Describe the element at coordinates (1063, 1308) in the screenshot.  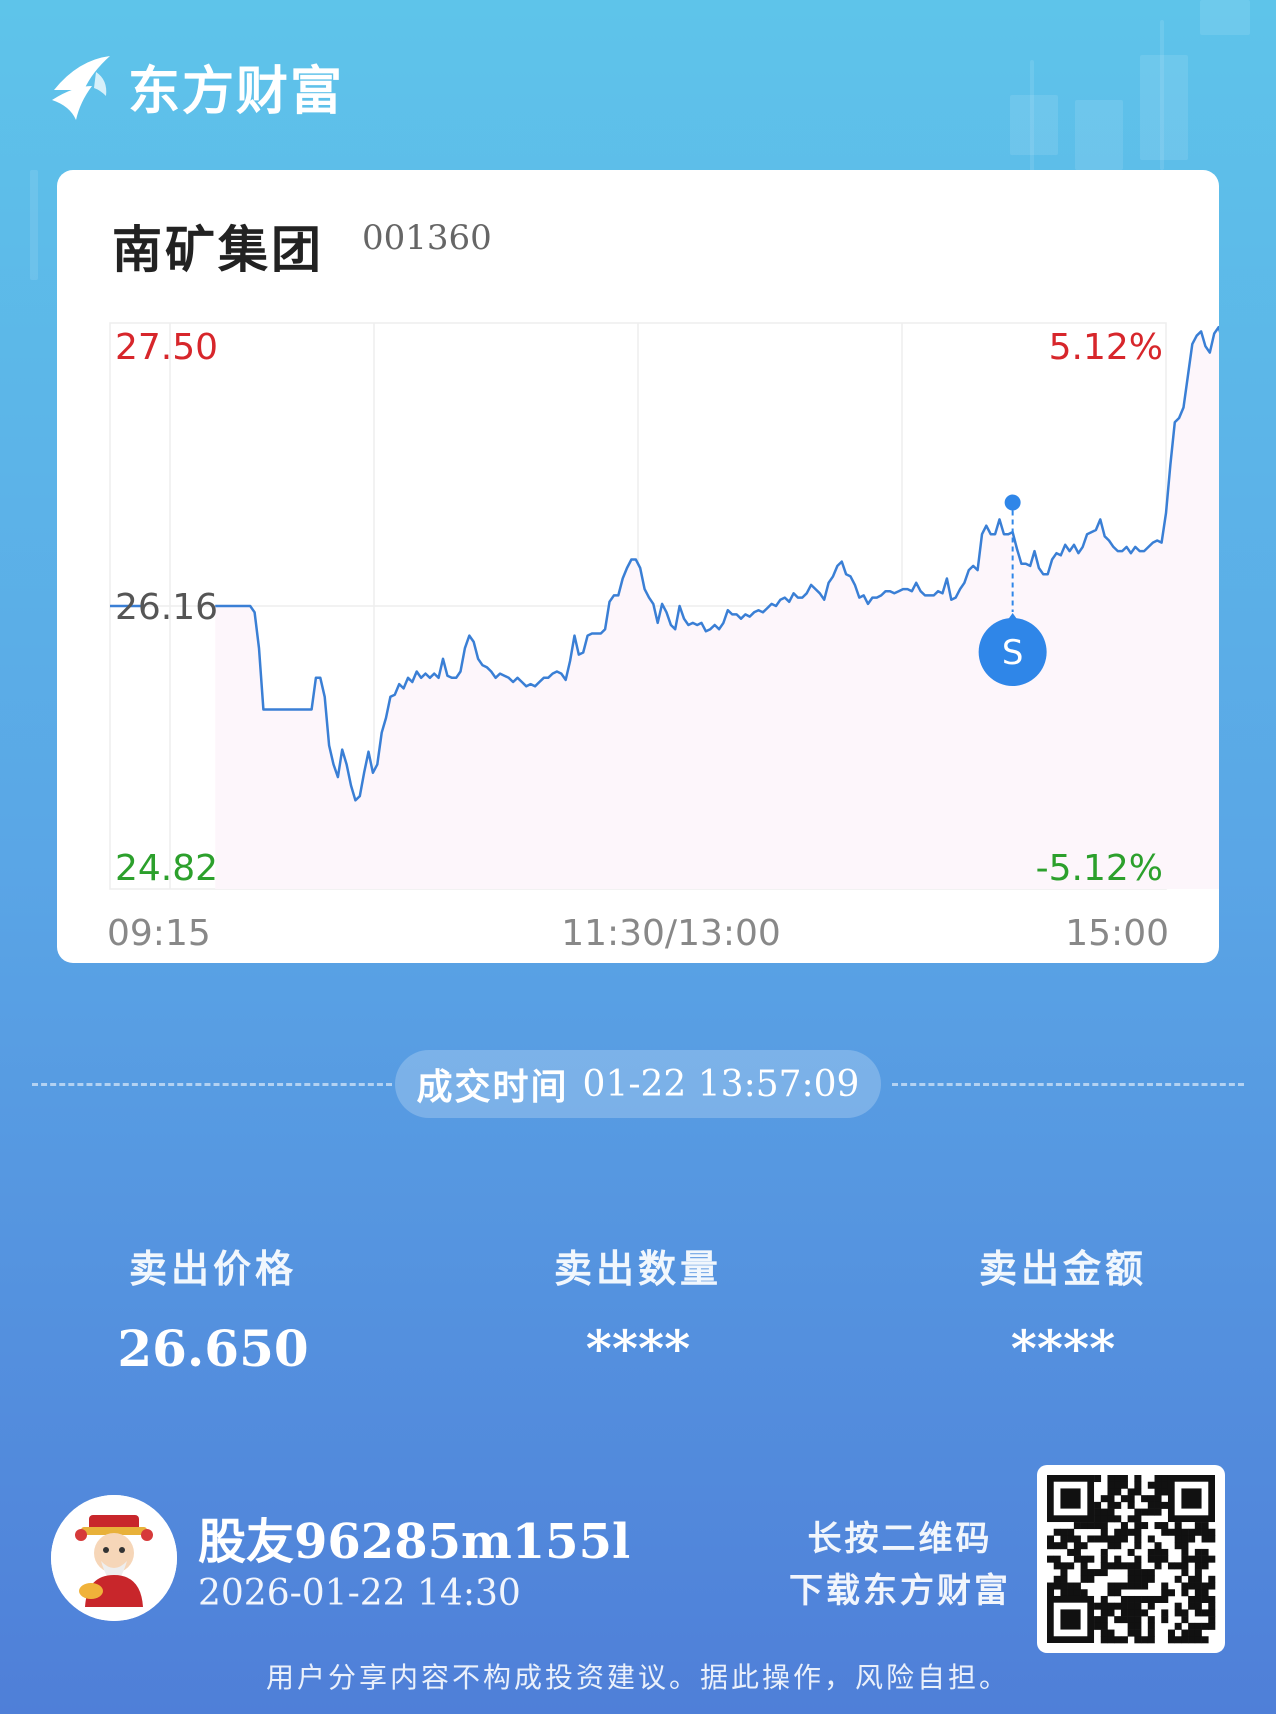
I see `stat-sell-amount: 卖出金额 ****` at that location.